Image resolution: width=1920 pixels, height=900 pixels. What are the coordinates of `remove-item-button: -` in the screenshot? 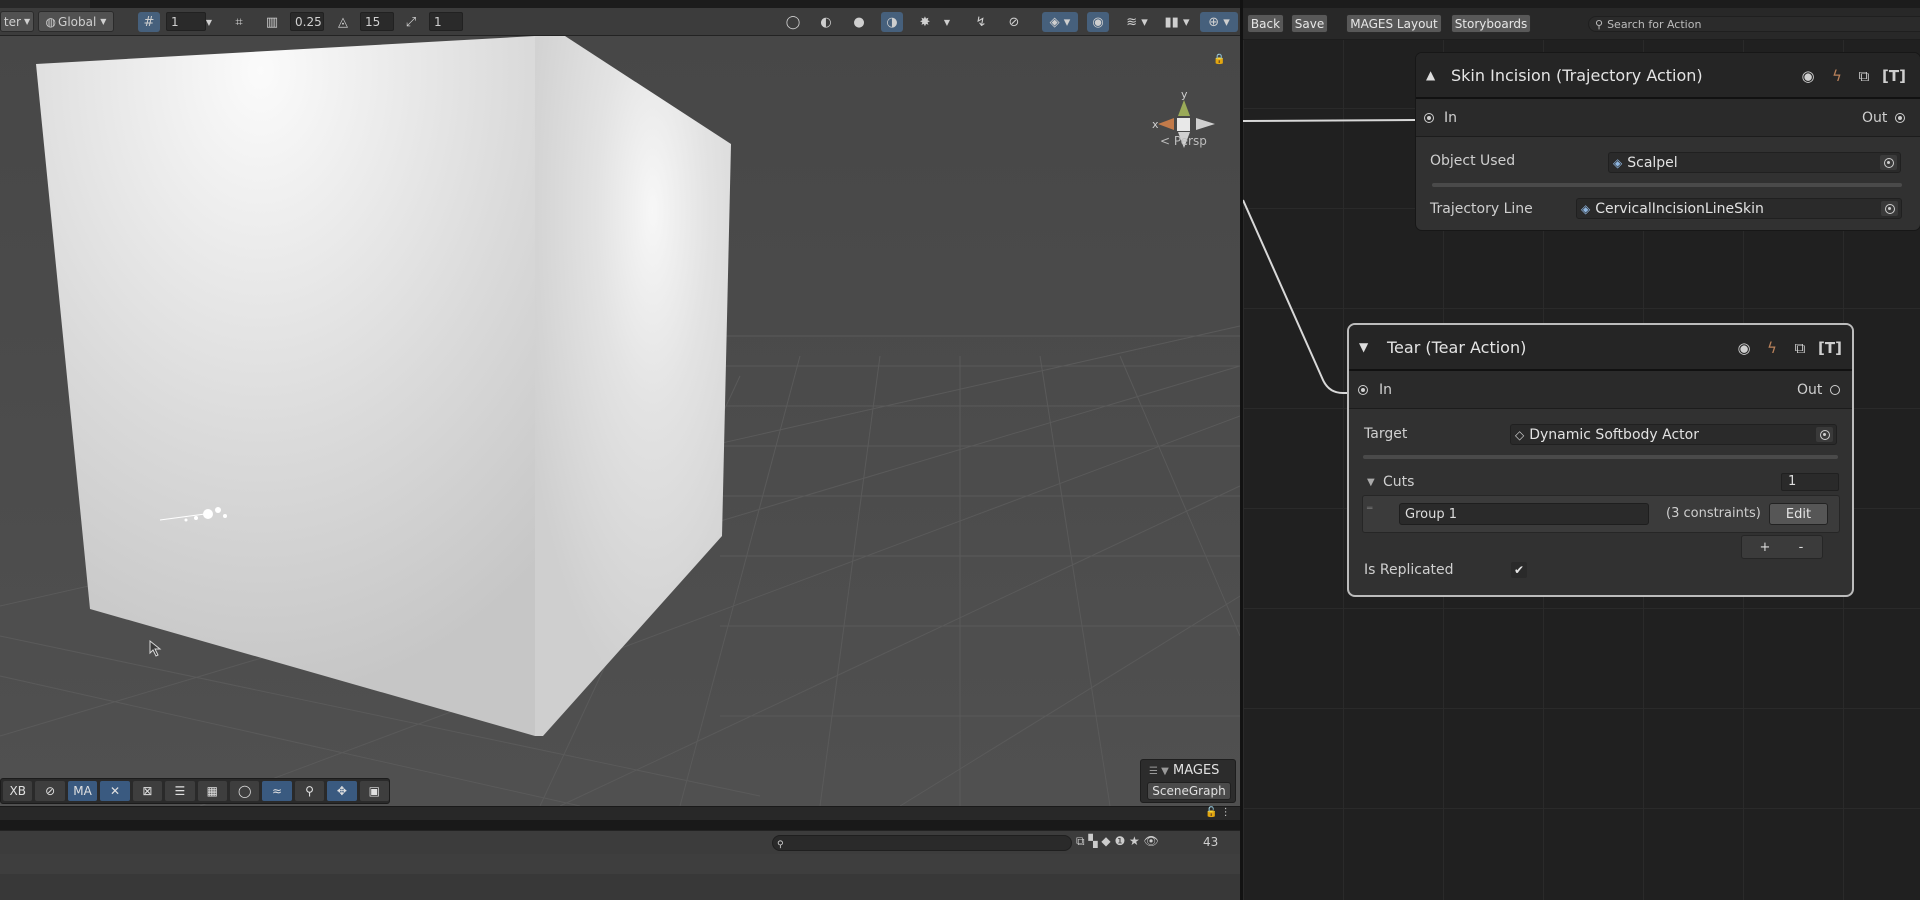 It's located at (1801, 548).